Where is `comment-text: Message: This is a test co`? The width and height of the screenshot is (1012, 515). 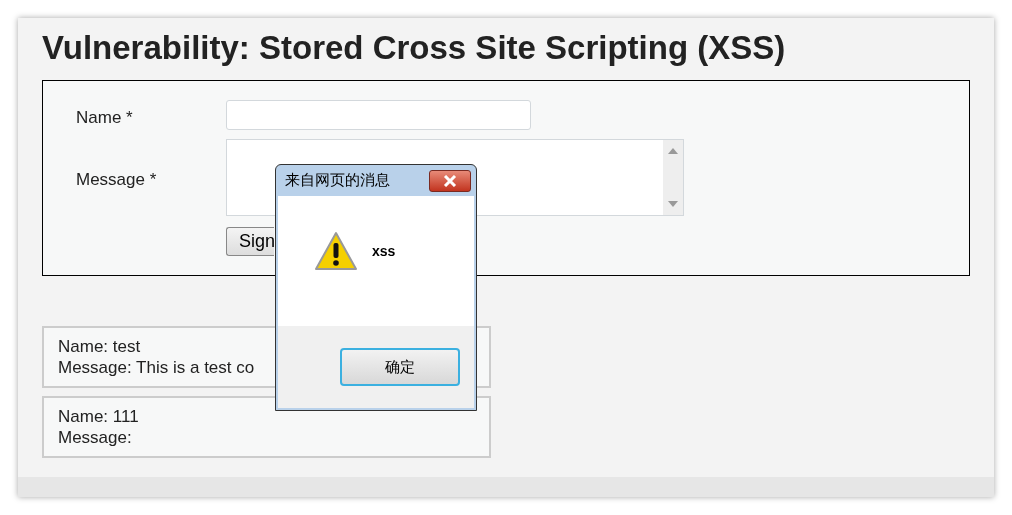
comment-text: Message: This is a test co is located at coordinates (156, 367).